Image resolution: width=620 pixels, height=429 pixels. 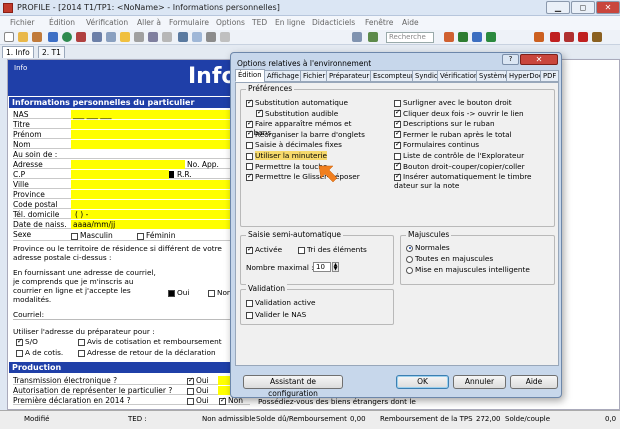 I want to click on sexe-f-checkbox, so click(x=140, y=236).